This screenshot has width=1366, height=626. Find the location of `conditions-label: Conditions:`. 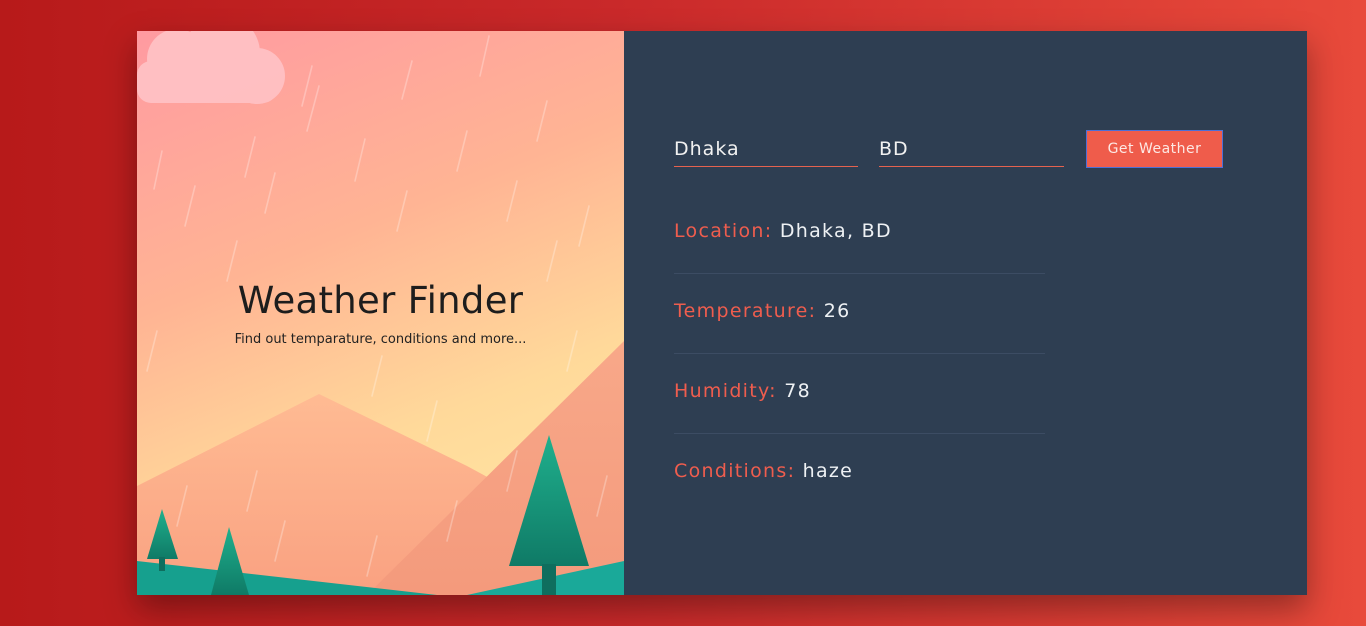

conditions-label: Conditions: is located at coordinates (738, 471).